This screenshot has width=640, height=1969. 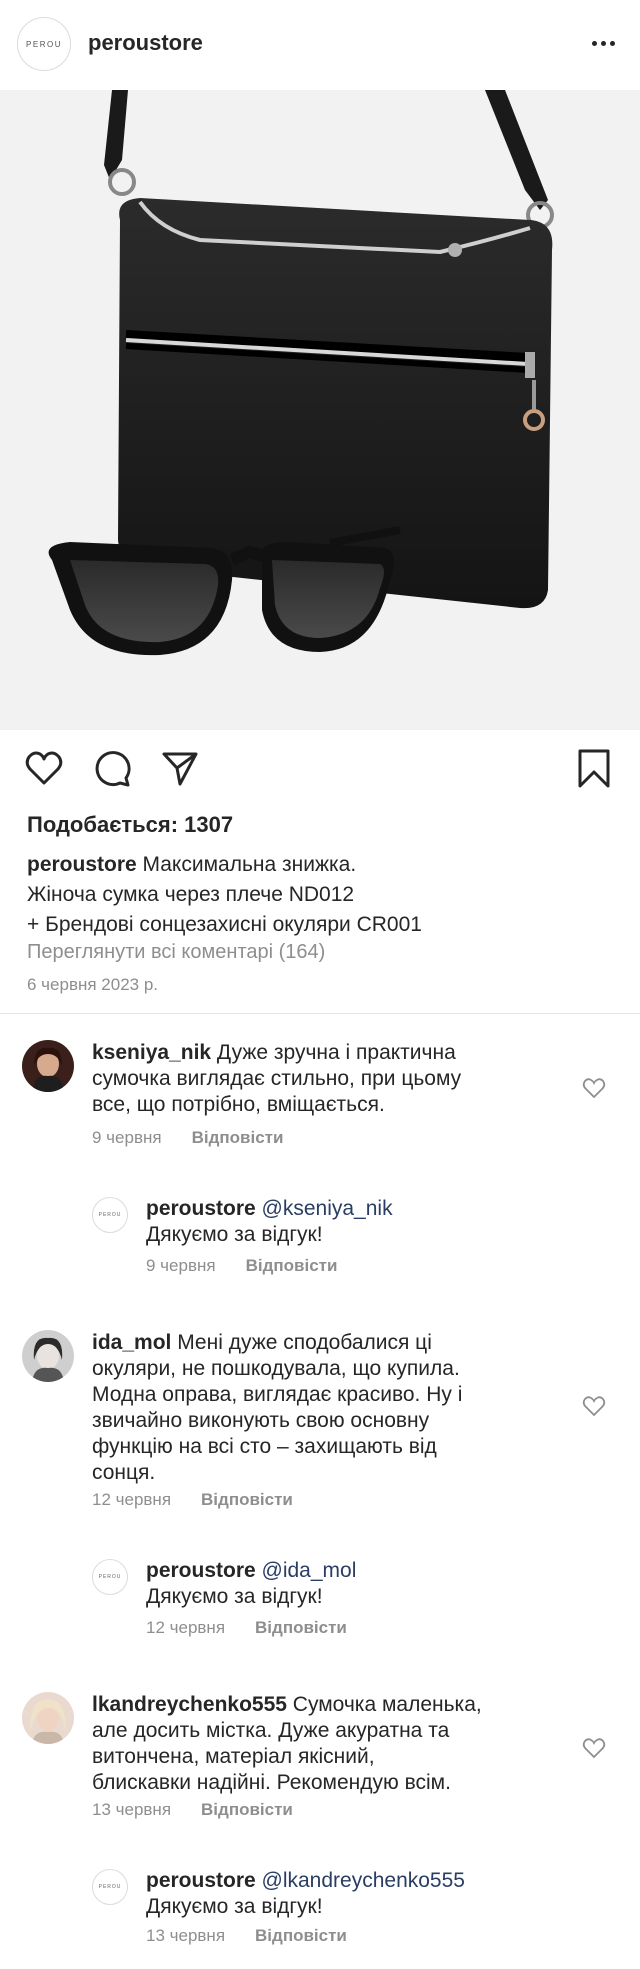 I want to click on comment-line: але досить містка. Дуже акуратна та, so click(x=271, y=1730).